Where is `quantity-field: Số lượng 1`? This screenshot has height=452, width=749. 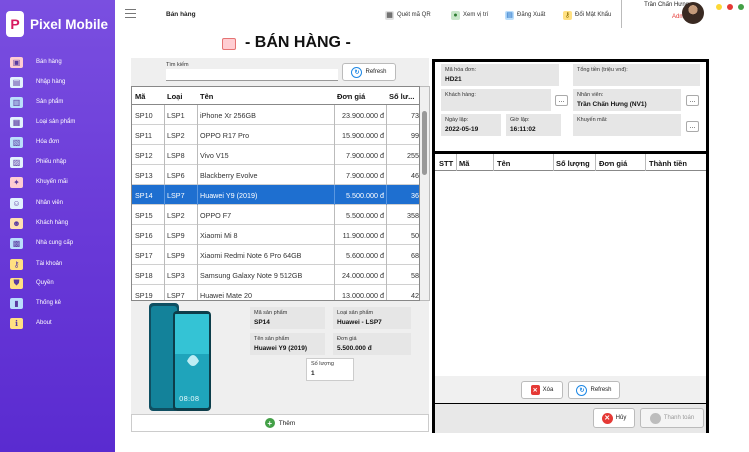 quantity-field: Số lượng 1 is located at coordinates (330, 369).